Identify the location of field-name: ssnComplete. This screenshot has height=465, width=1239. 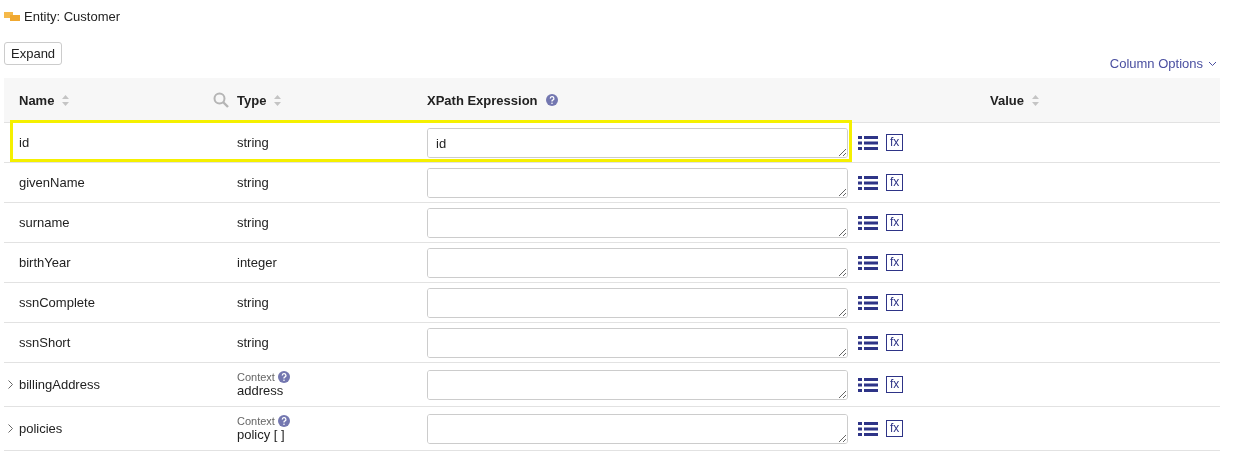
(57, 302).